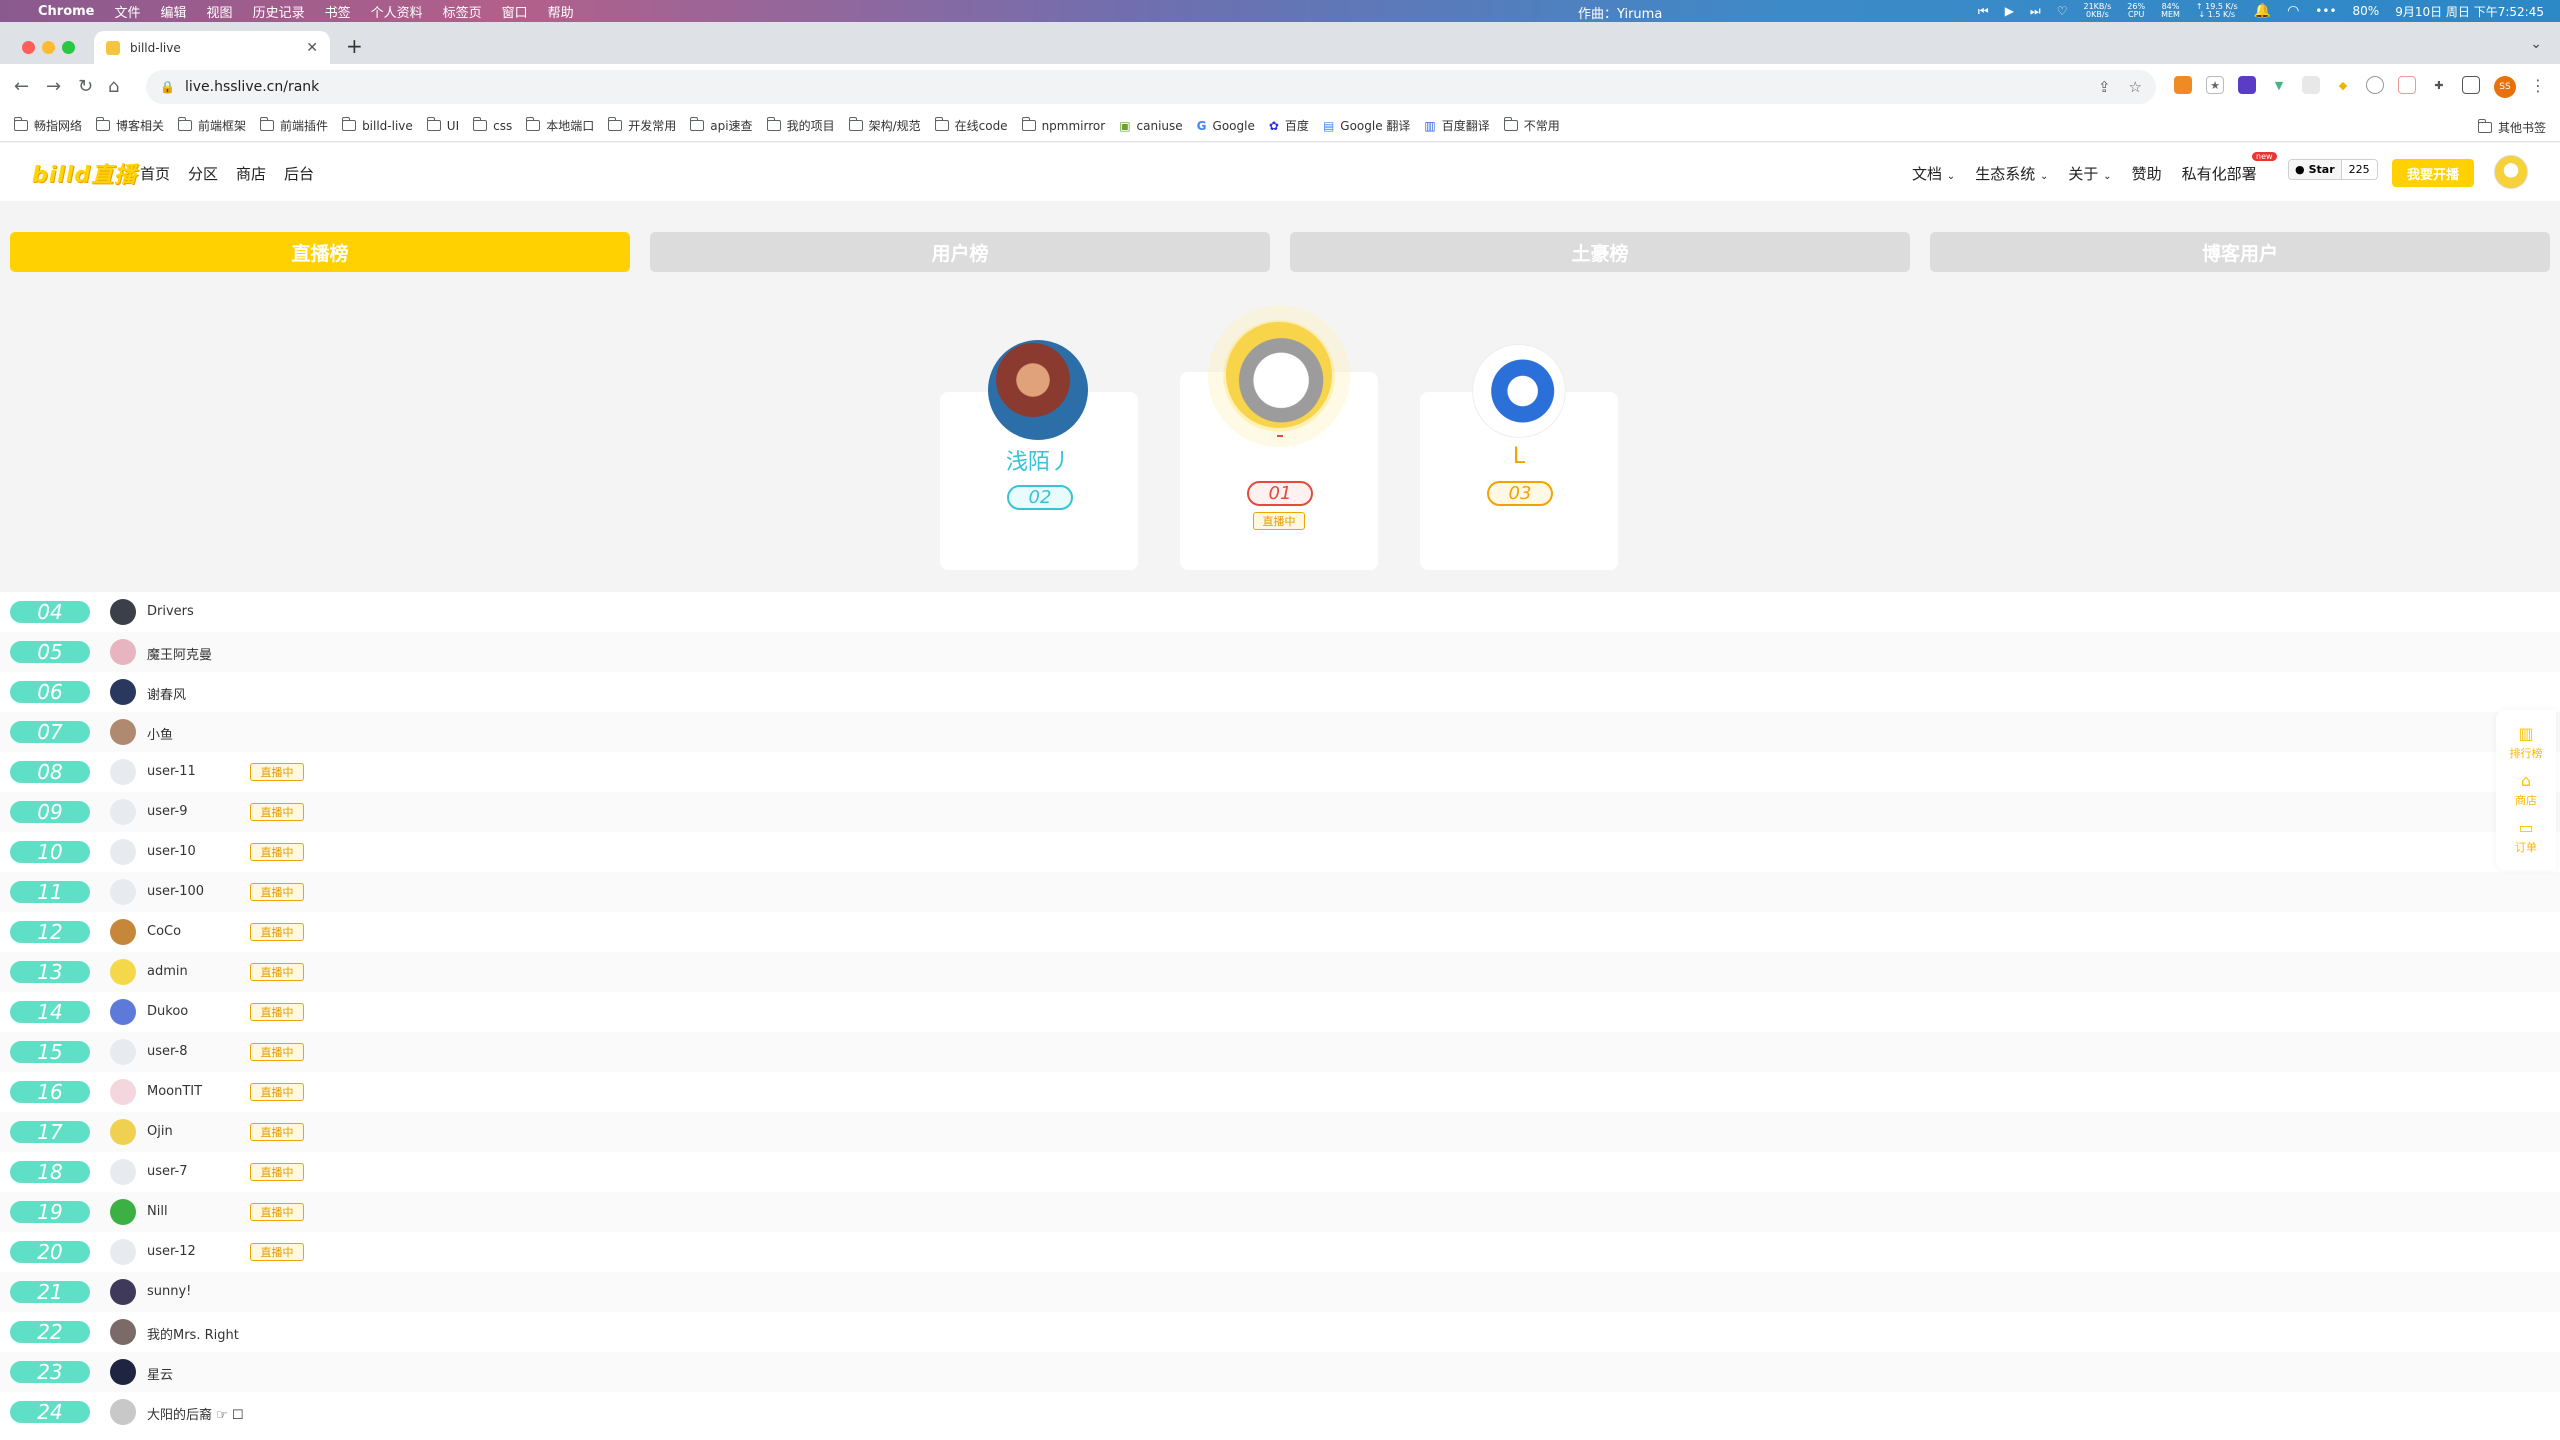 The image size is (2560, 1440). Describe the element at coordinates (48, 47) in the screenshot. I see `minimize-window-button` at that location.